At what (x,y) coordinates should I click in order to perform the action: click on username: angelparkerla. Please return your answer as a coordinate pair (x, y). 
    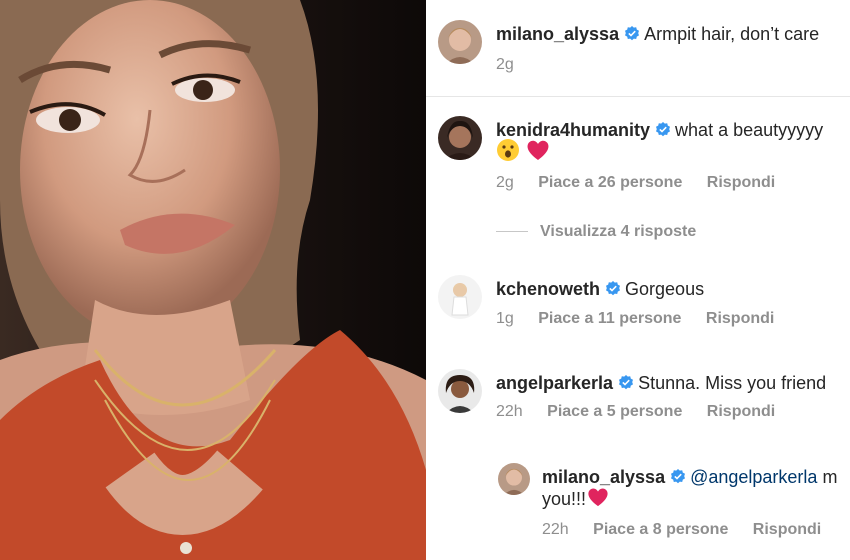
    Looking at the image, I should click on (554, 383).